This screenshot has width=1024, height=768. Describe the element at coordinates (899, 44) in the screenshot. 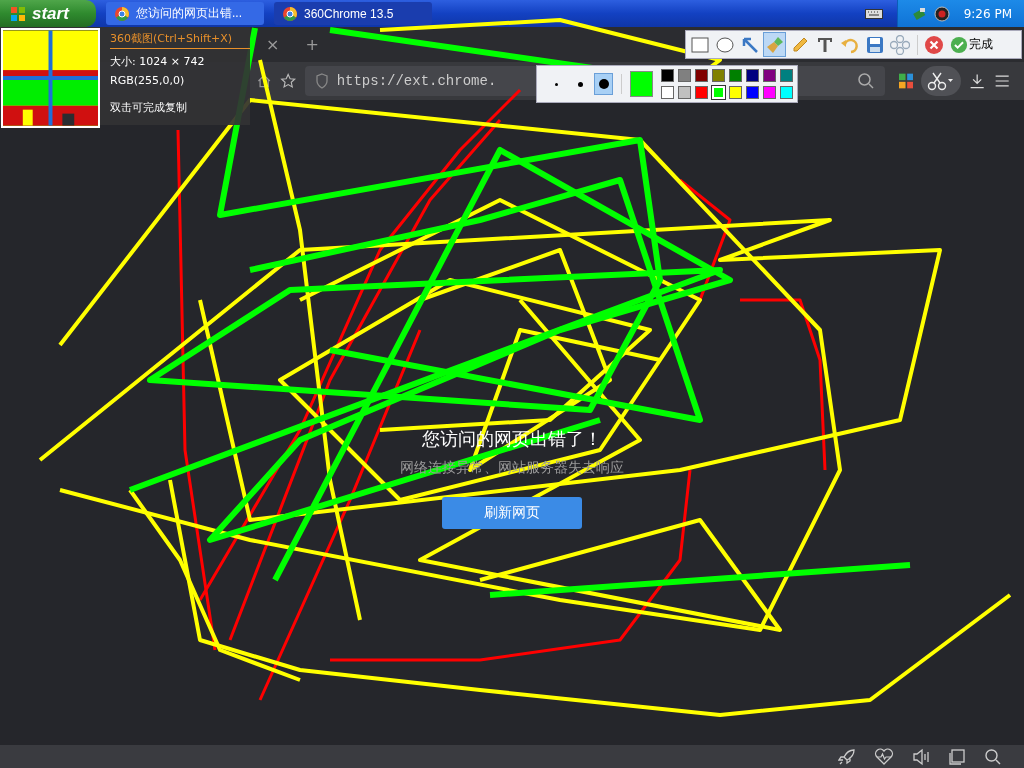

I see `flower-icon` at that location.